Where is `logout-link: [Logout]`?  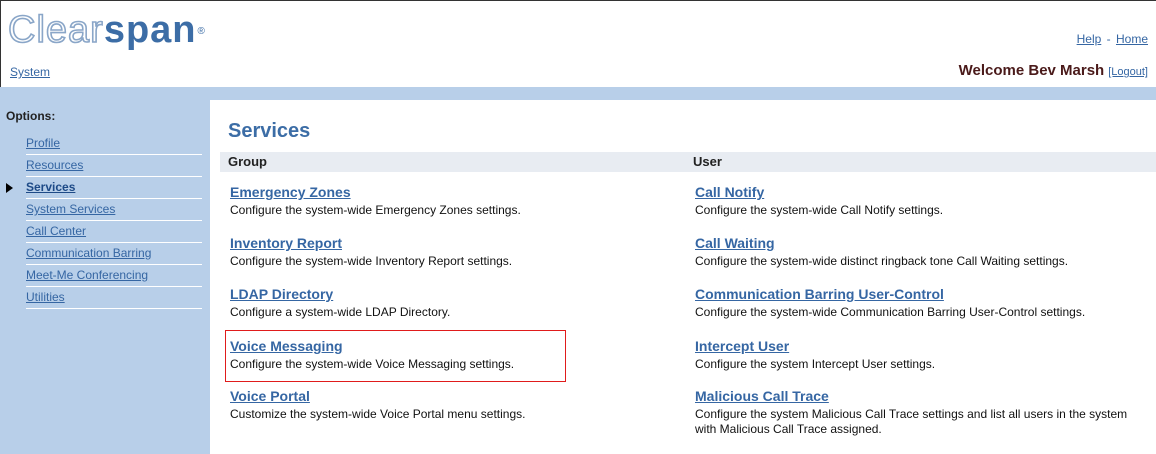
logout-link: [Logout] is located at coordinates (1128, 72).